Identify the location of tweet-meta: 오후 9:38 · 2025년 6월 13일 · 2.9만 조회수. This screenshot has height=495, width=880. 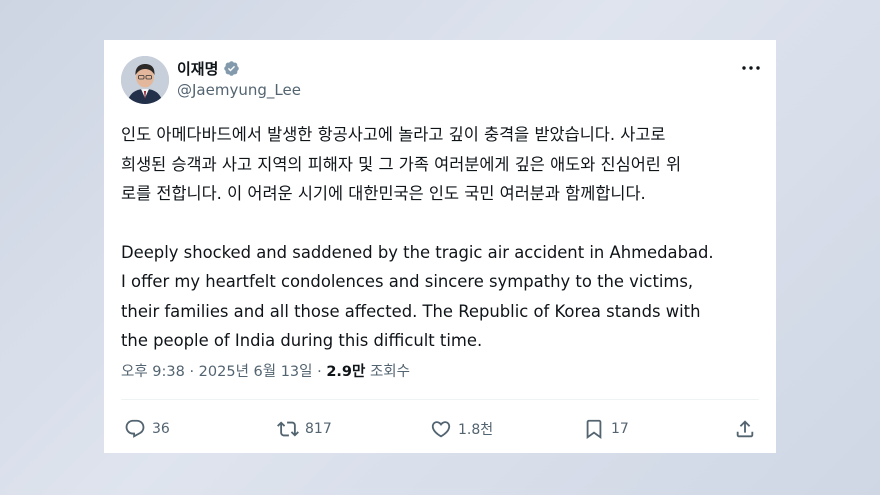
(265, 370).